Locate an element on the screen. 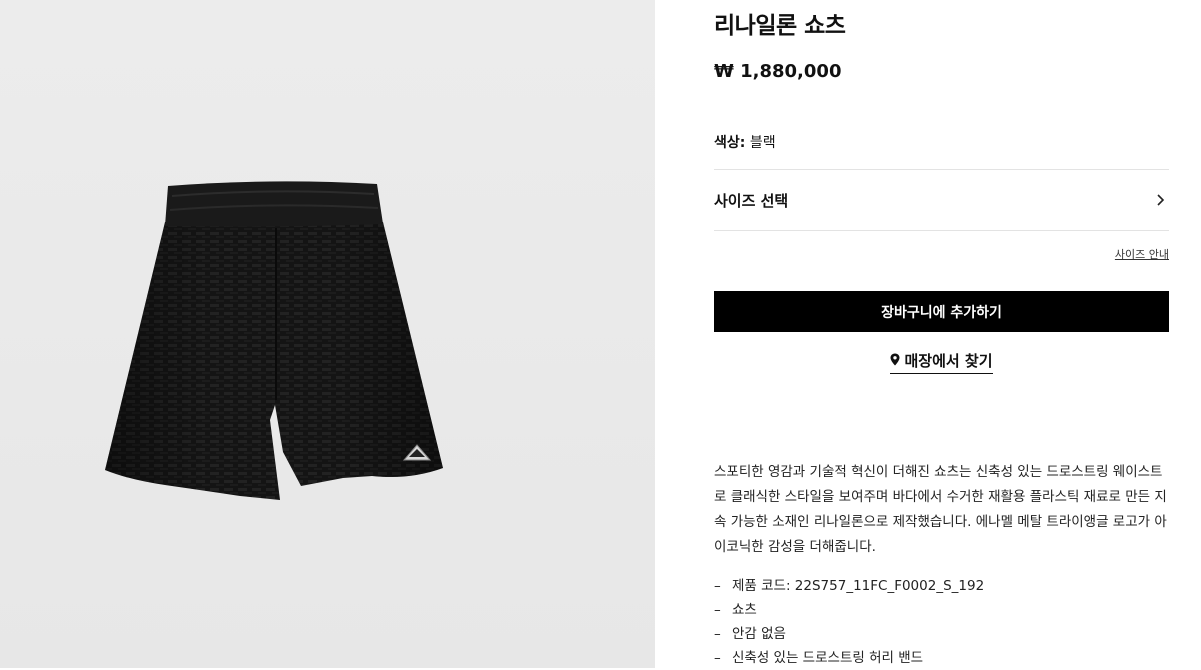 This screenshot has height=670, width=1201. list-item: – 쇼츠 is located at coordinates (735, 610).